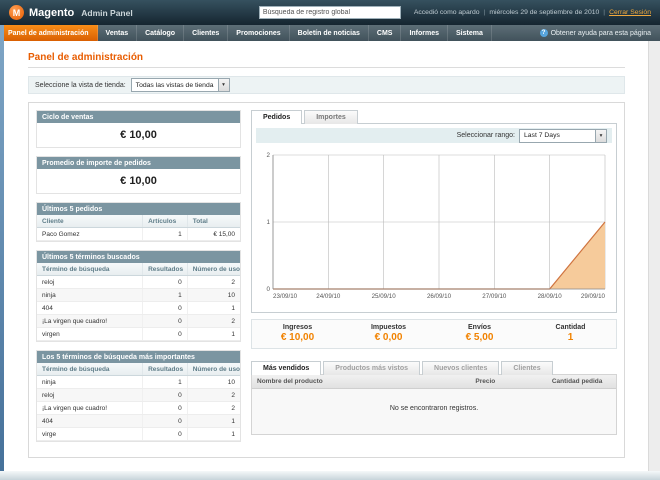 The height and width of the screenshot is (480, 660). Describe the element at coordinates (331, 117) in the screenshot. I see `tab-amounts: Importes` at that location.